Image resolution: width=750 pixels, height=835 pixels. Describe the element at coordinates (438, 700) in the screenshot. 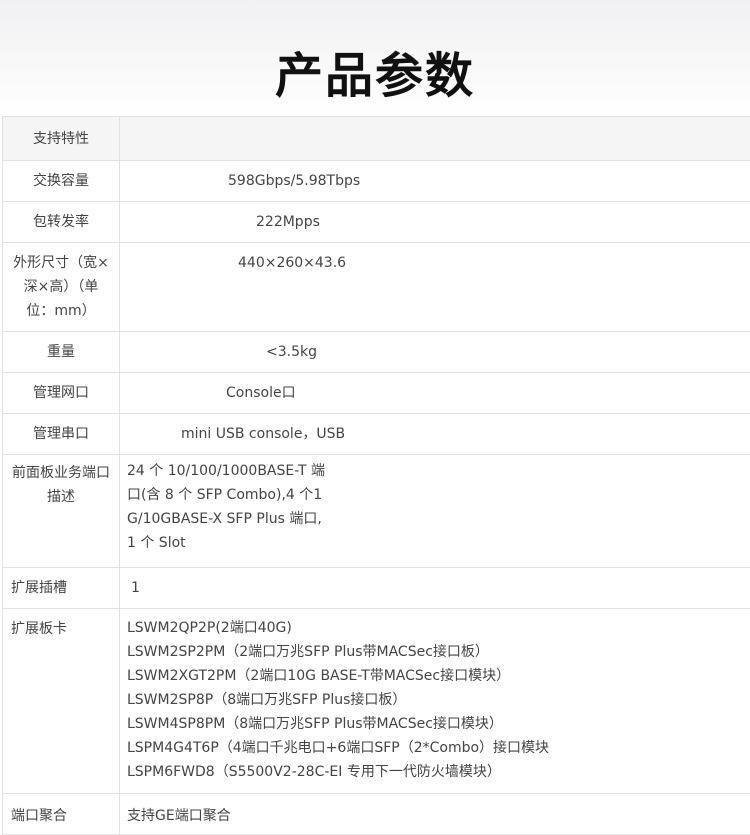

I see `expansion-card-line: LSWM2SP8P（8端口万兆SFP Plus接口板）` at that location.